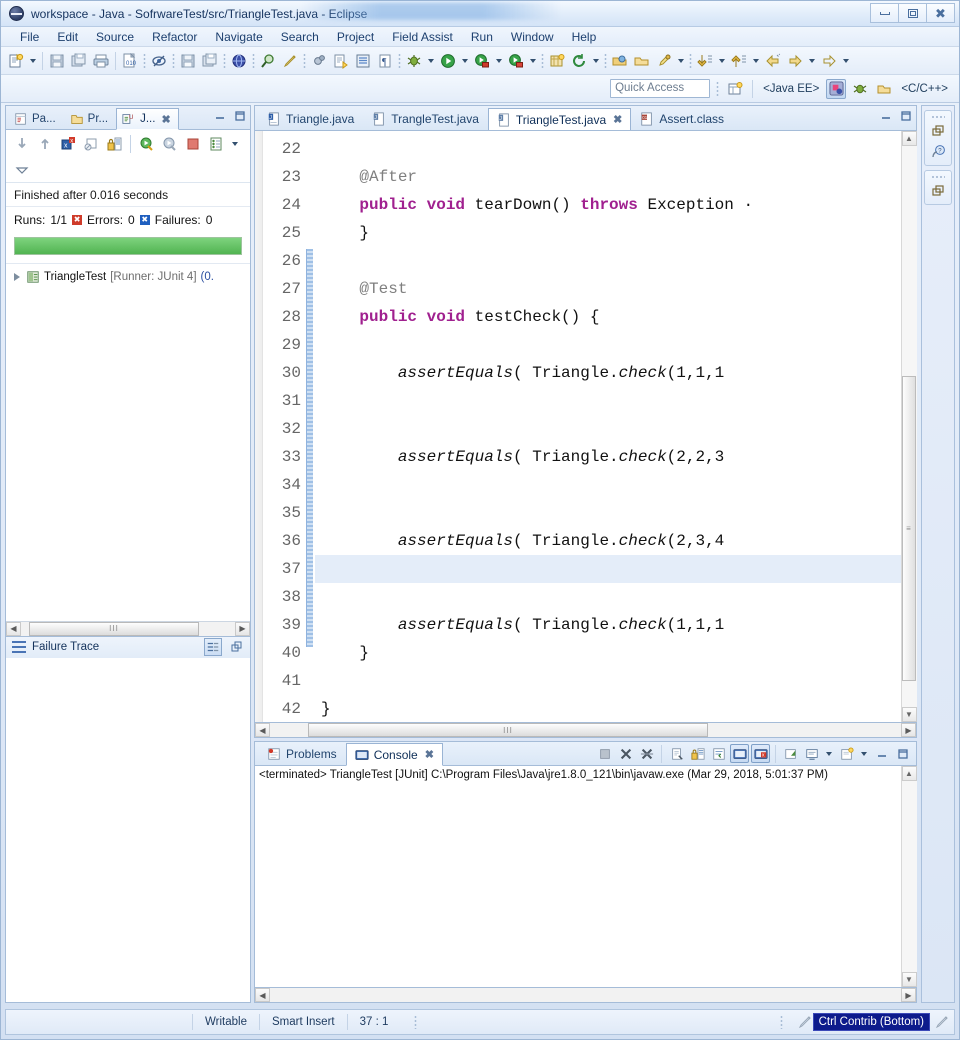 The height and width of the screenshot is (1040, 960). I want to click on new-java-package-icon, so click(557, 61).